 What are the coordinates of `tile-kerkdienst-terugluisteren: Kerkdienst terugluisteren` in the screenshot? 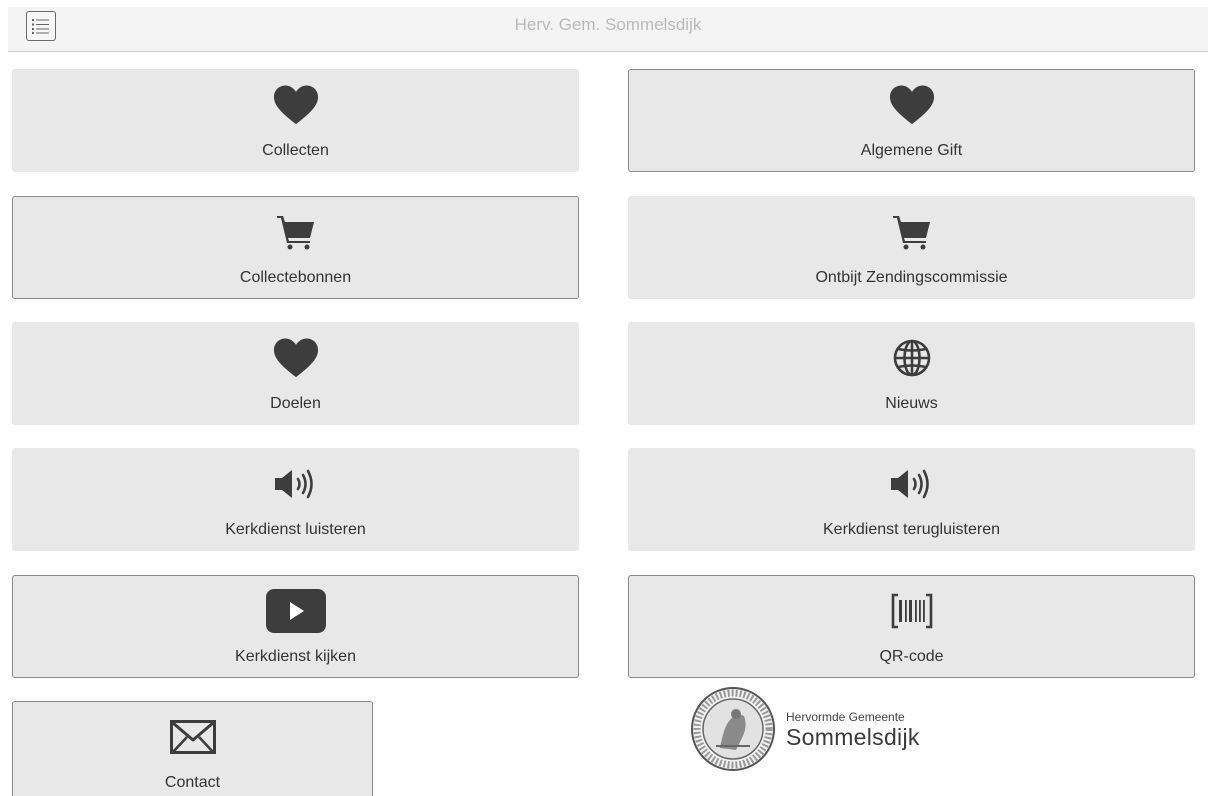 It's located at (911, 499).